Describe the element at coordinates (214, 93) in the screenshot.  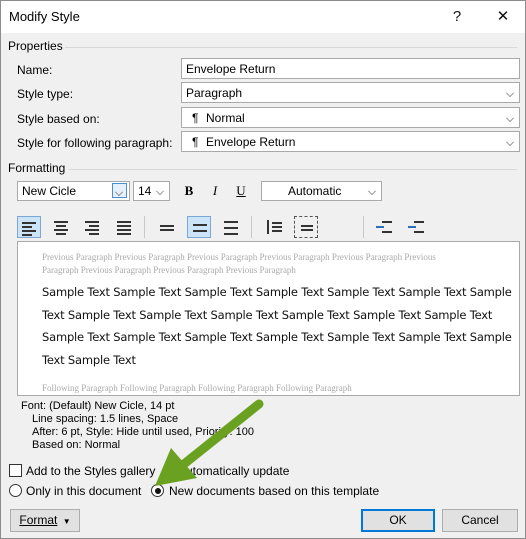
I see `style-type-value: Paragraph` at that location.